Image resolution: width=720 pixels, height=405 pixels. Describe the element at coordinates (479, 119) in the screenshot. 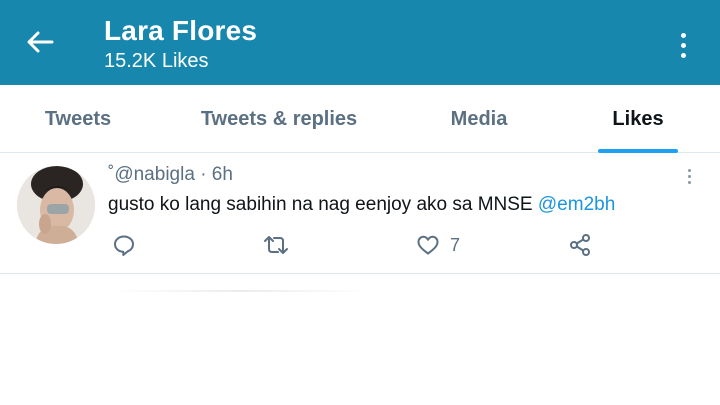

I see `tab-media: Media` at that location.